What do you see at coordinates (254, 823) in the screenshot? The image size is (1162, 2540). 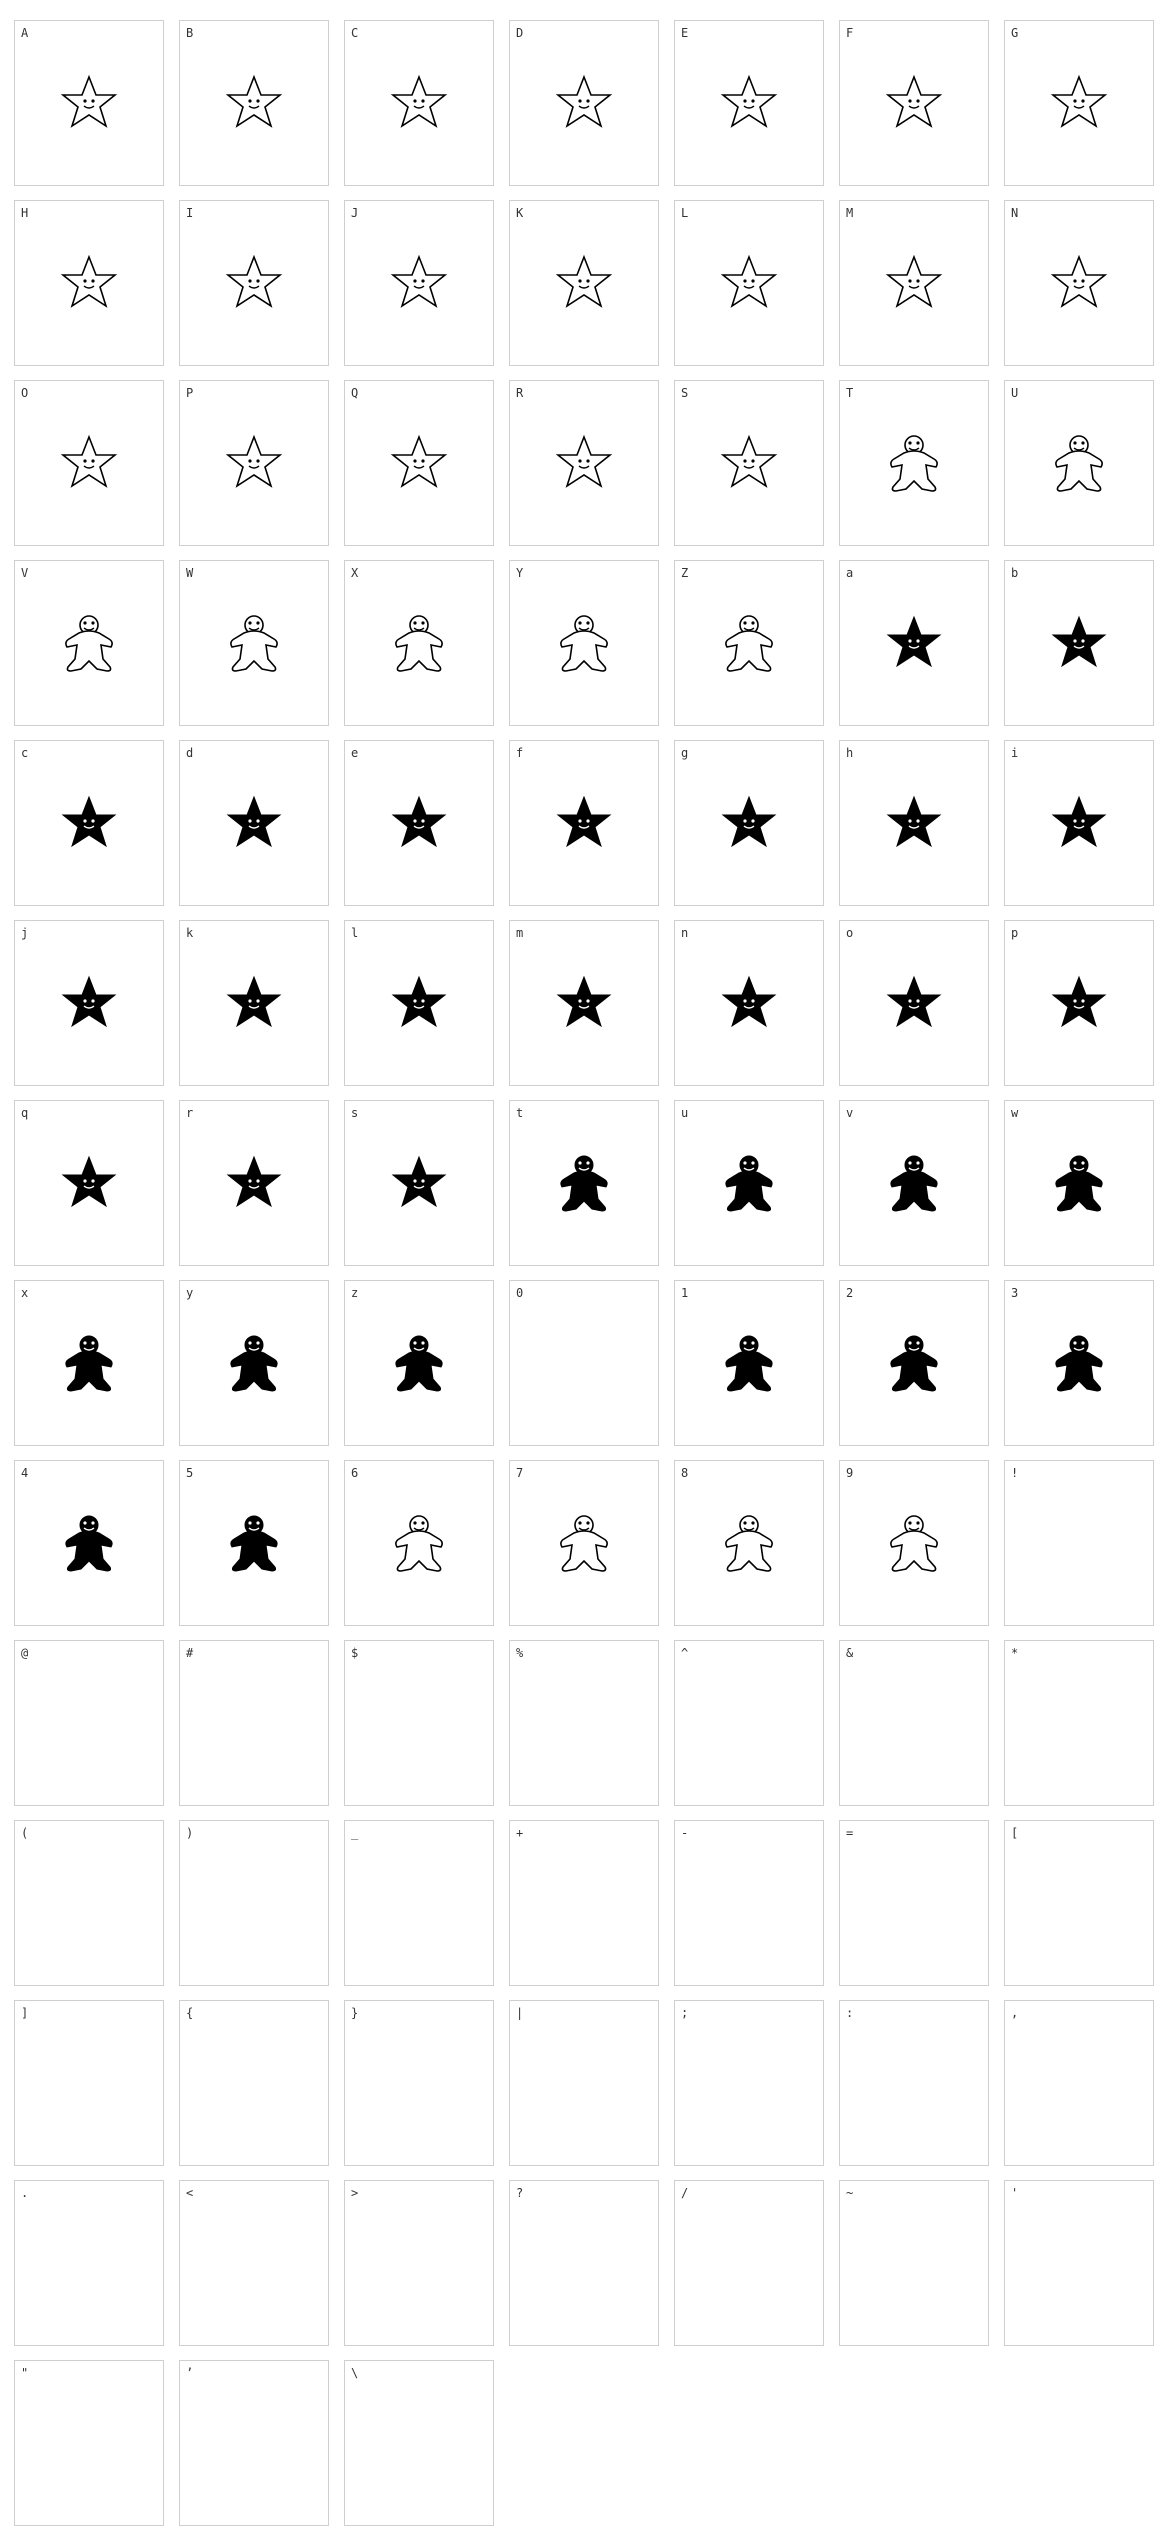 I see `glyph-cell: d` at bounding box center [254, 823].